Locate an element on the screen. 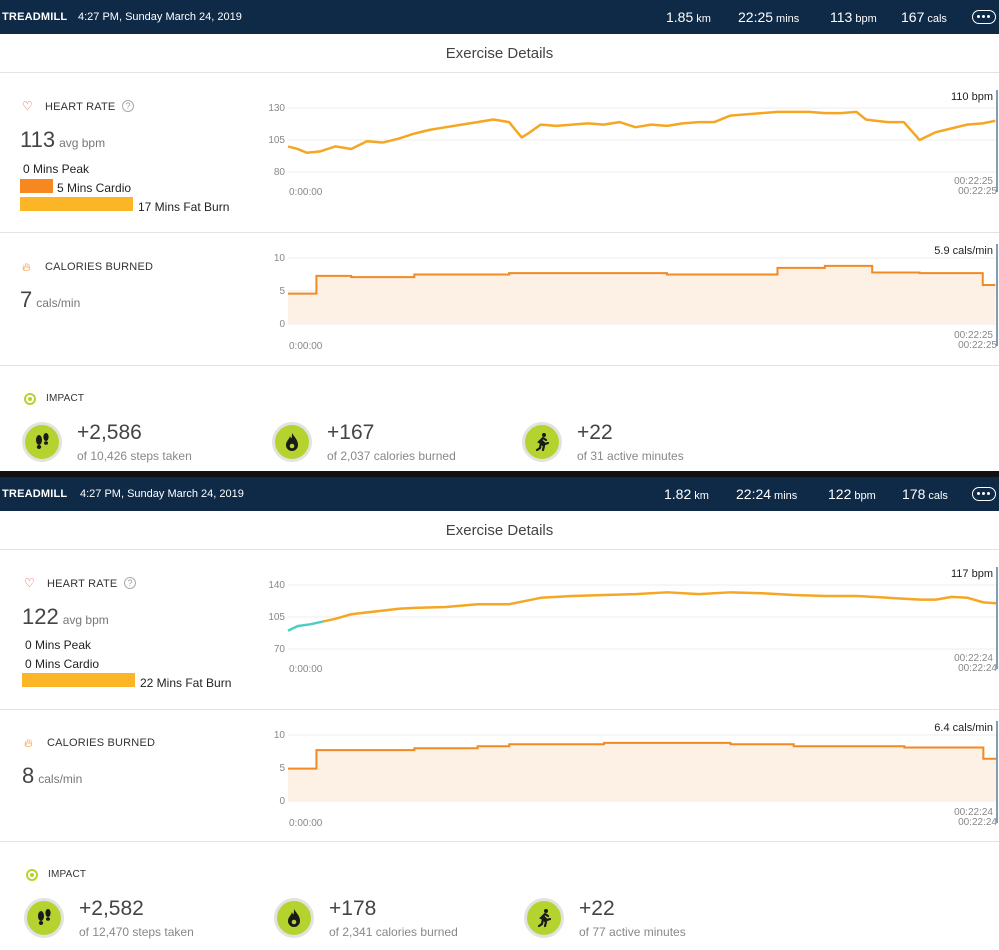 The image size is (999, 950). x-end-label-secondary: 00:22:25 is located at coordinates (977, 191).